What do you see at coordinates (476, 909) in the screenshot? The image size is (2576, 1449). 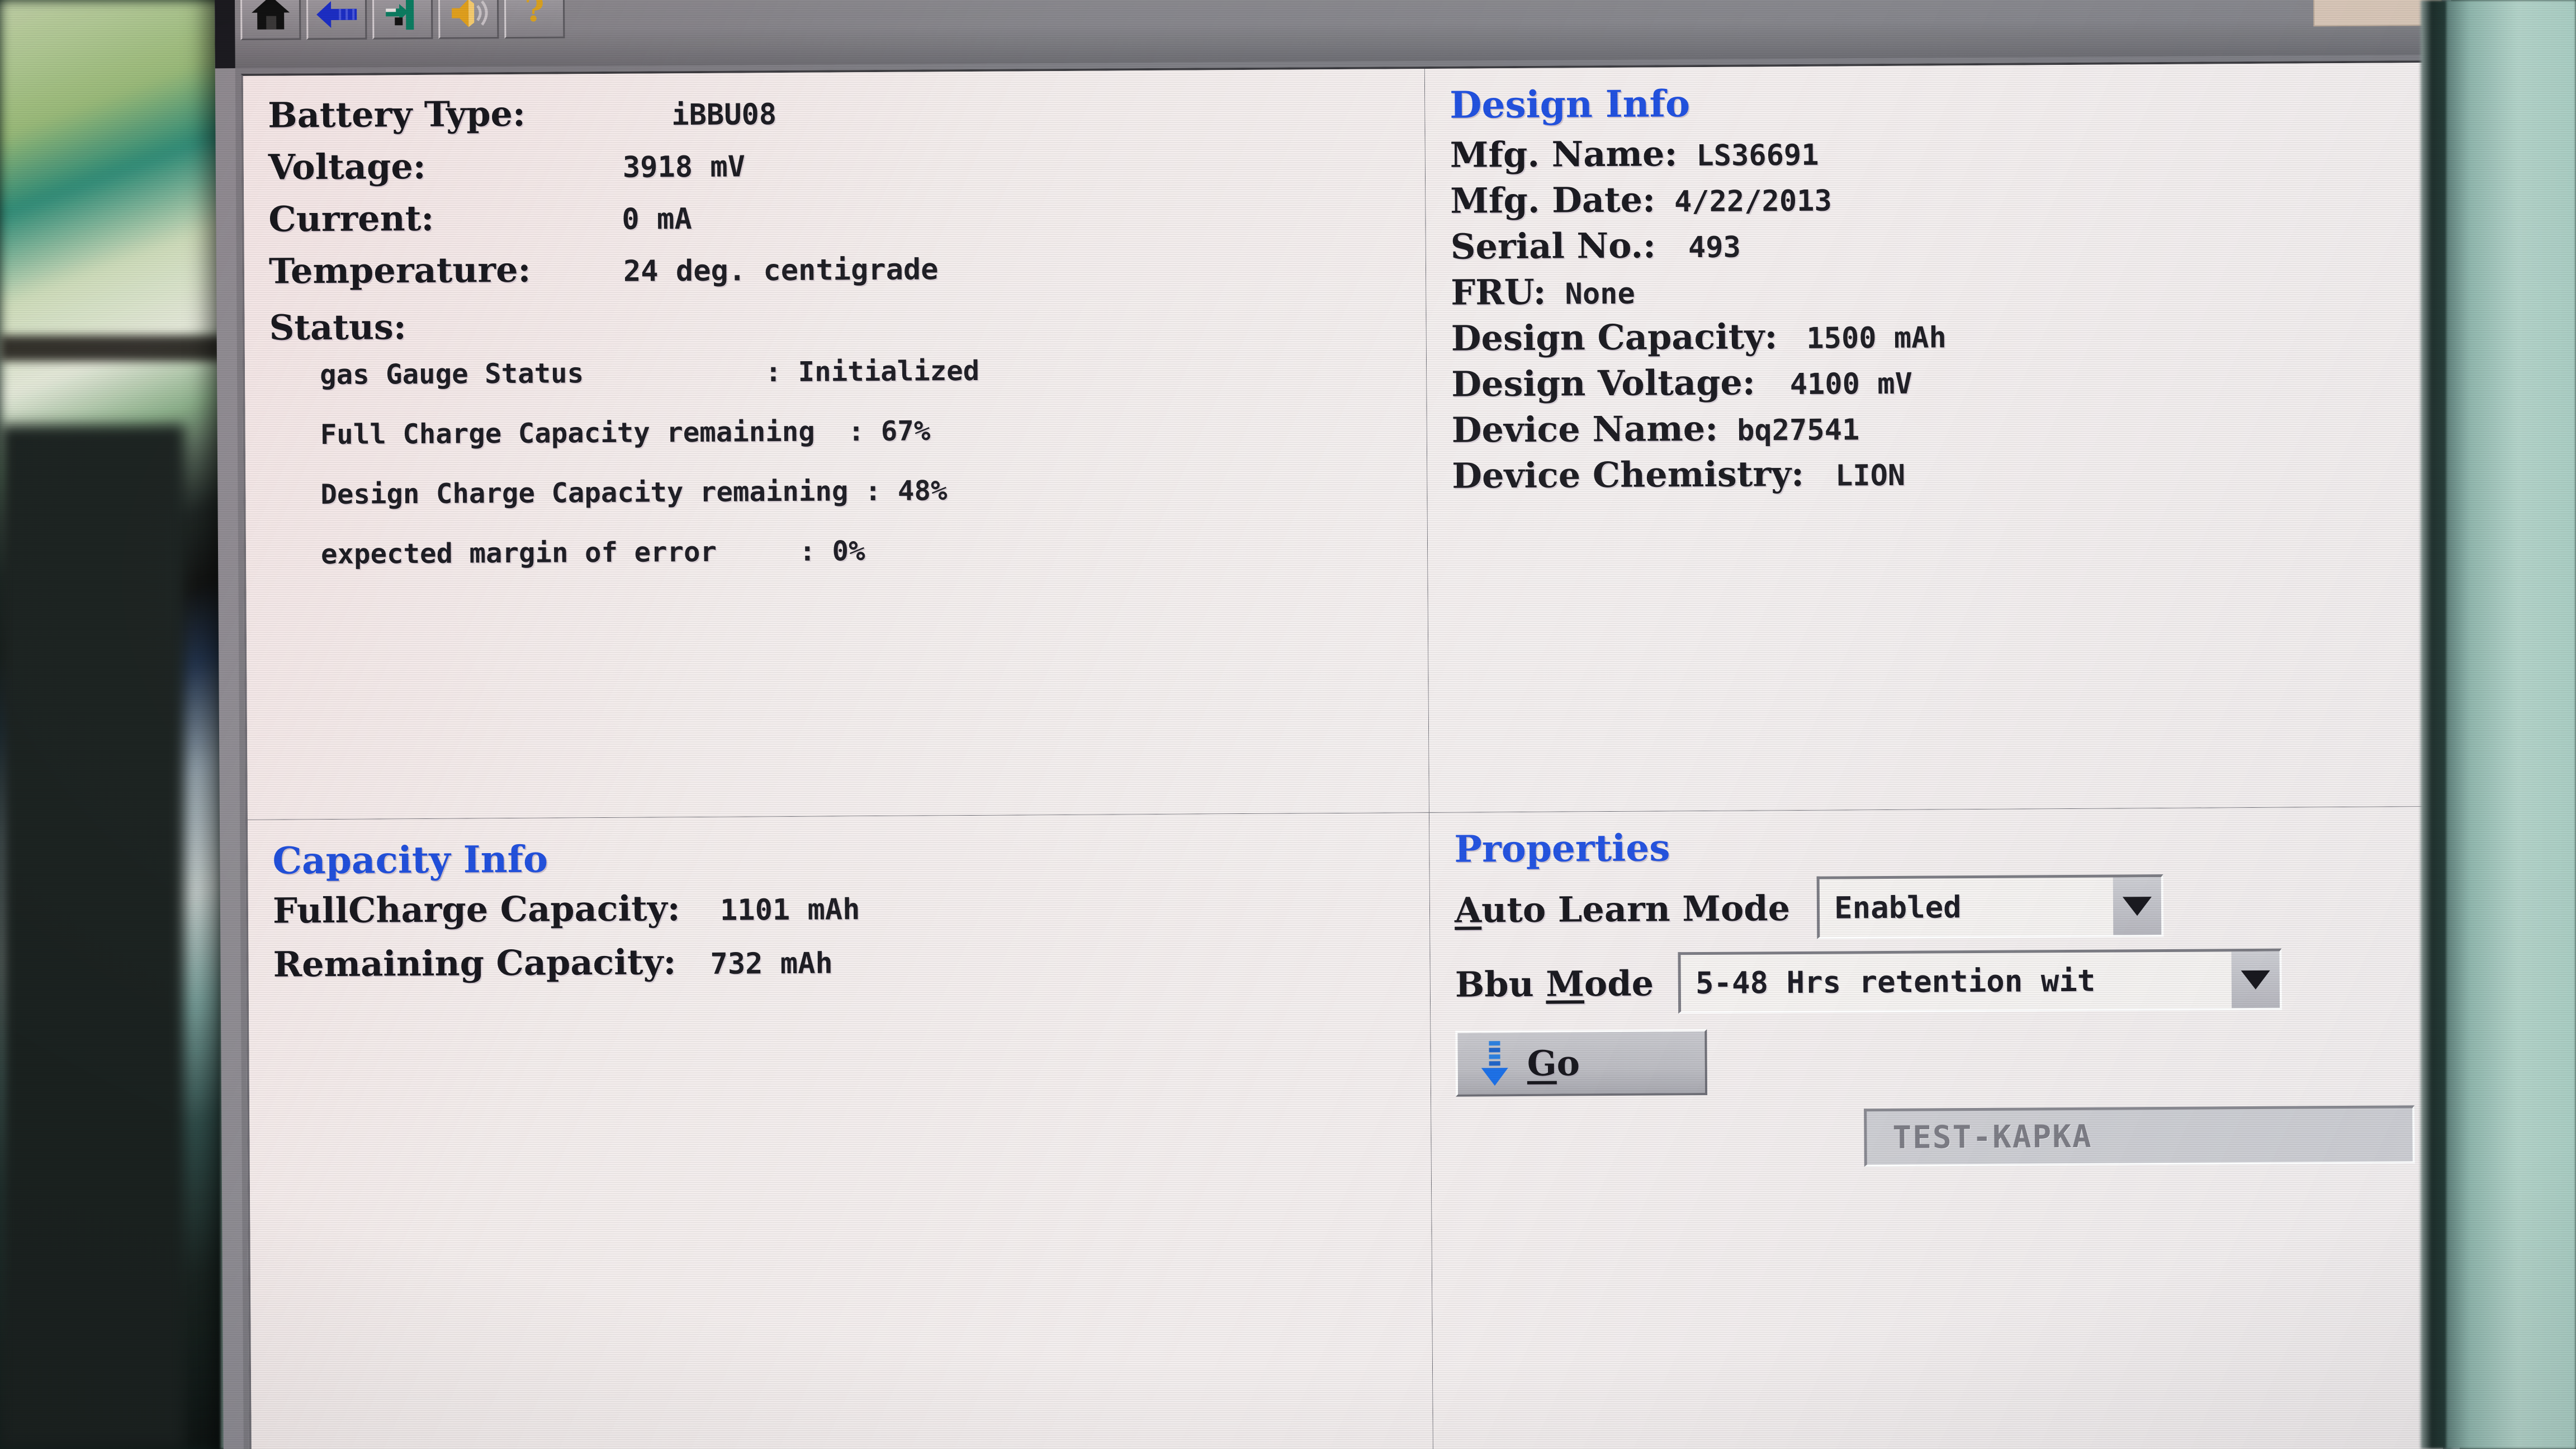 I see `label-fullcharge-capacity: FullCharge Capacity:` at bounding box center [476, 909].